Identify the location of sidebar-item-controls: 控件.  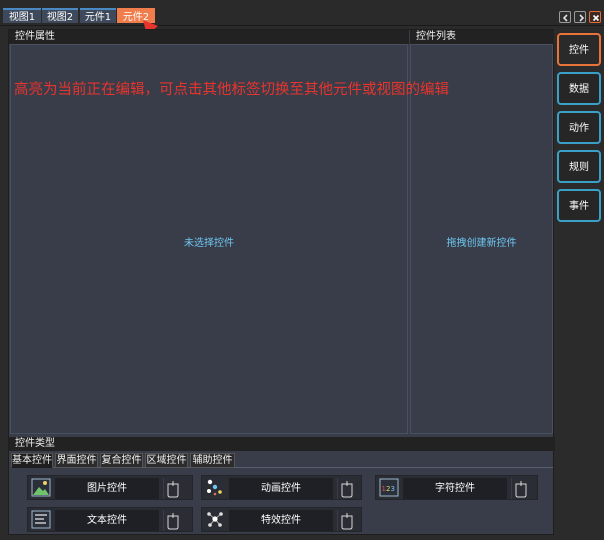
(579, 49).